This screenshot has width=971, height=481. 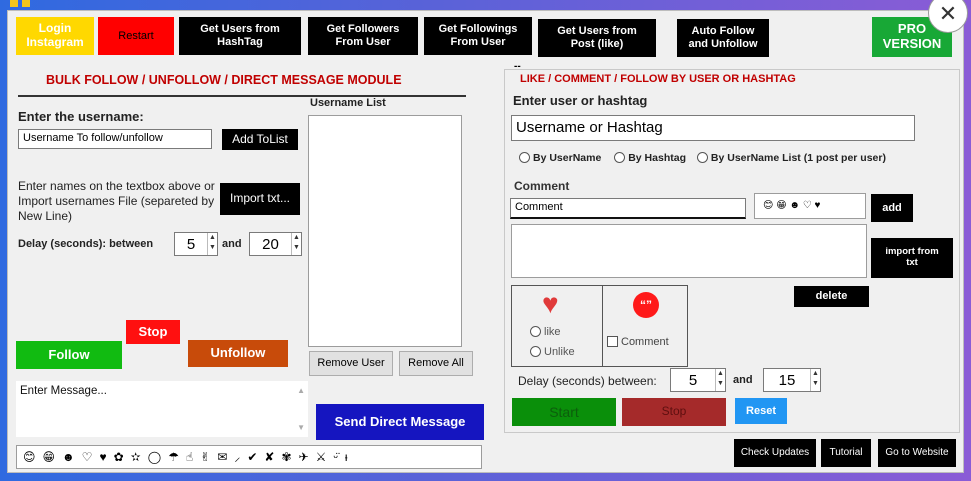 I want to click on unlike-radio: Unlike, so click(x=552, y=352).